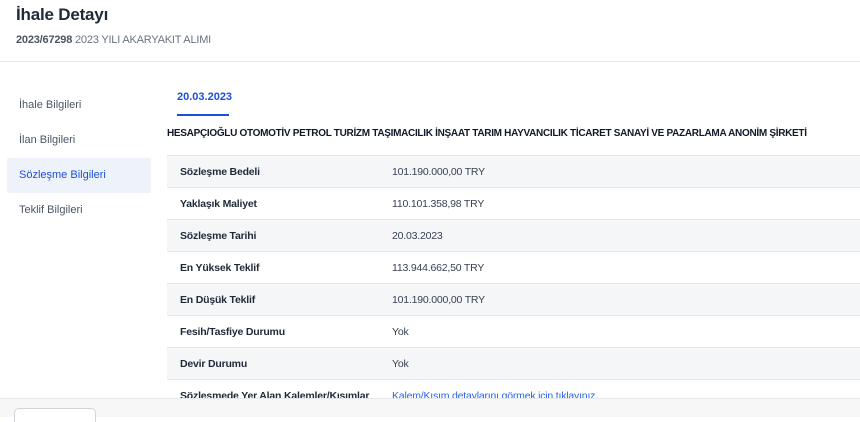 This screenshot has width=860, height=422. Describe the element at coordinates (438, 203) in the screenshot. I see `row-value: 110.101.358,98 TRY` at that location.